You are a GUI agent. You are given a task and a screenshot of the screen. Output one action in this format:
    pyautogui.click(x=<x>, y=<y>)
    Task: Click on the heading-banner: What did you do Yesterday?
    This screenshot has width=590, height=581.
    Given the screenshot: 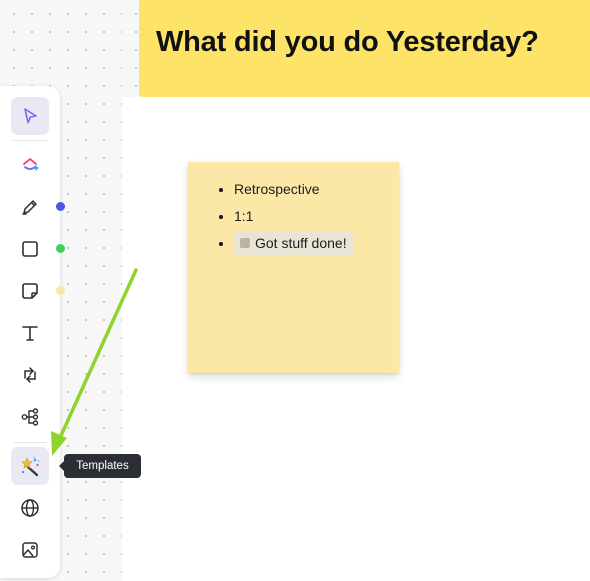 What is the action you would take?
    pyautogui.click(x=364, y=48)
    